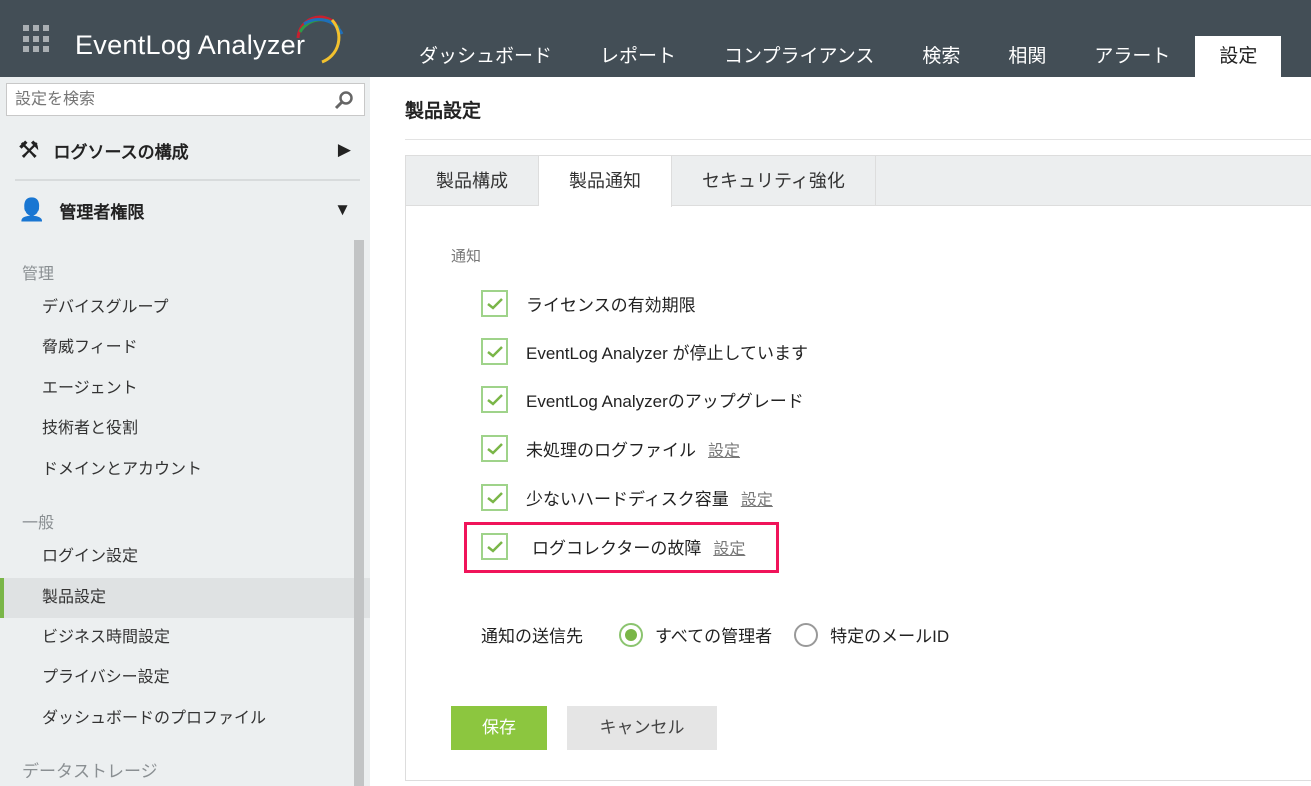  What do you see at coordinates (185, 719) in the screenshot?
I see `sidebar-item-dashboard-profiles: ダッシュボードのプロファイル` at bounding box center [185, 719].